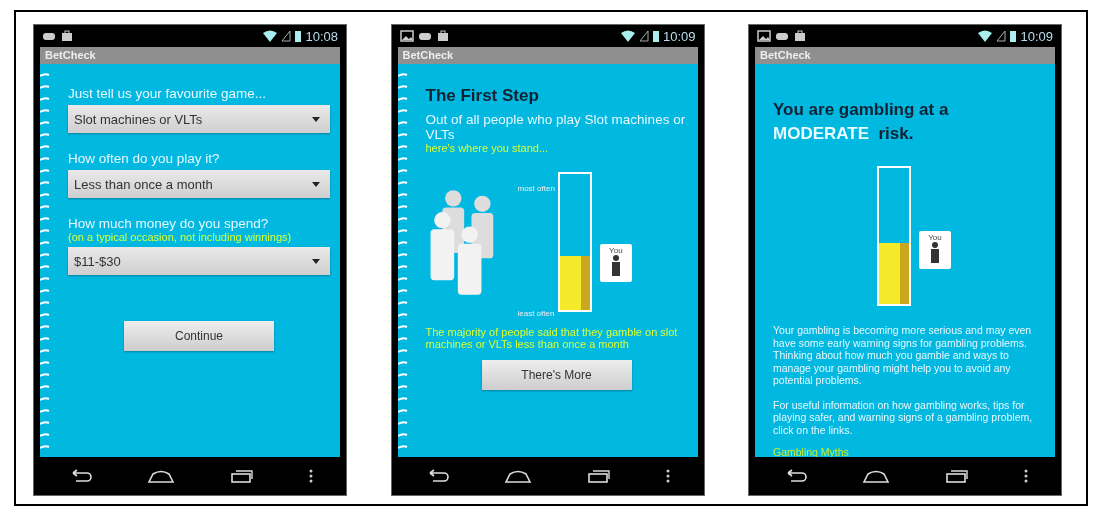 The width and height of the screenshot is (1102, 517). I want to click on dropdown: Slot machines or VLTs, so click(199, 119).